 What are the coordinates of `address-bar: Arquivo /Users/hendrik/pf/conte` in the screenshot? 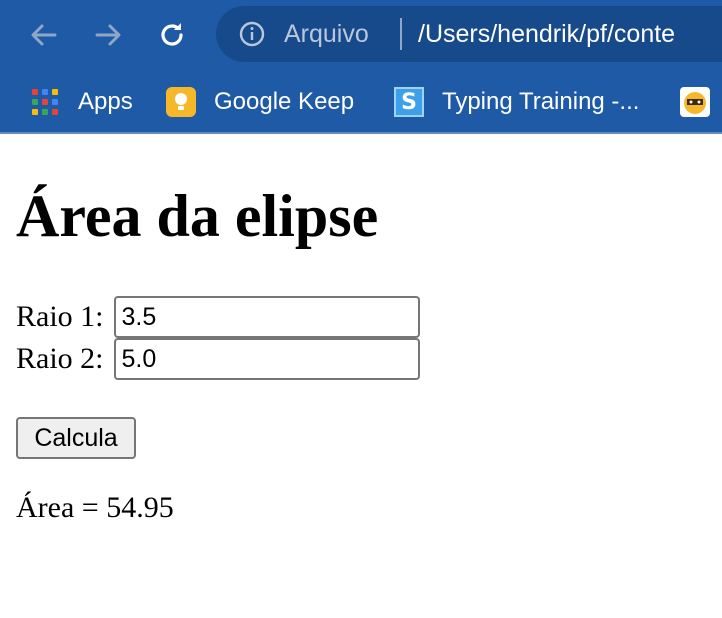 It's located at (469, 34).